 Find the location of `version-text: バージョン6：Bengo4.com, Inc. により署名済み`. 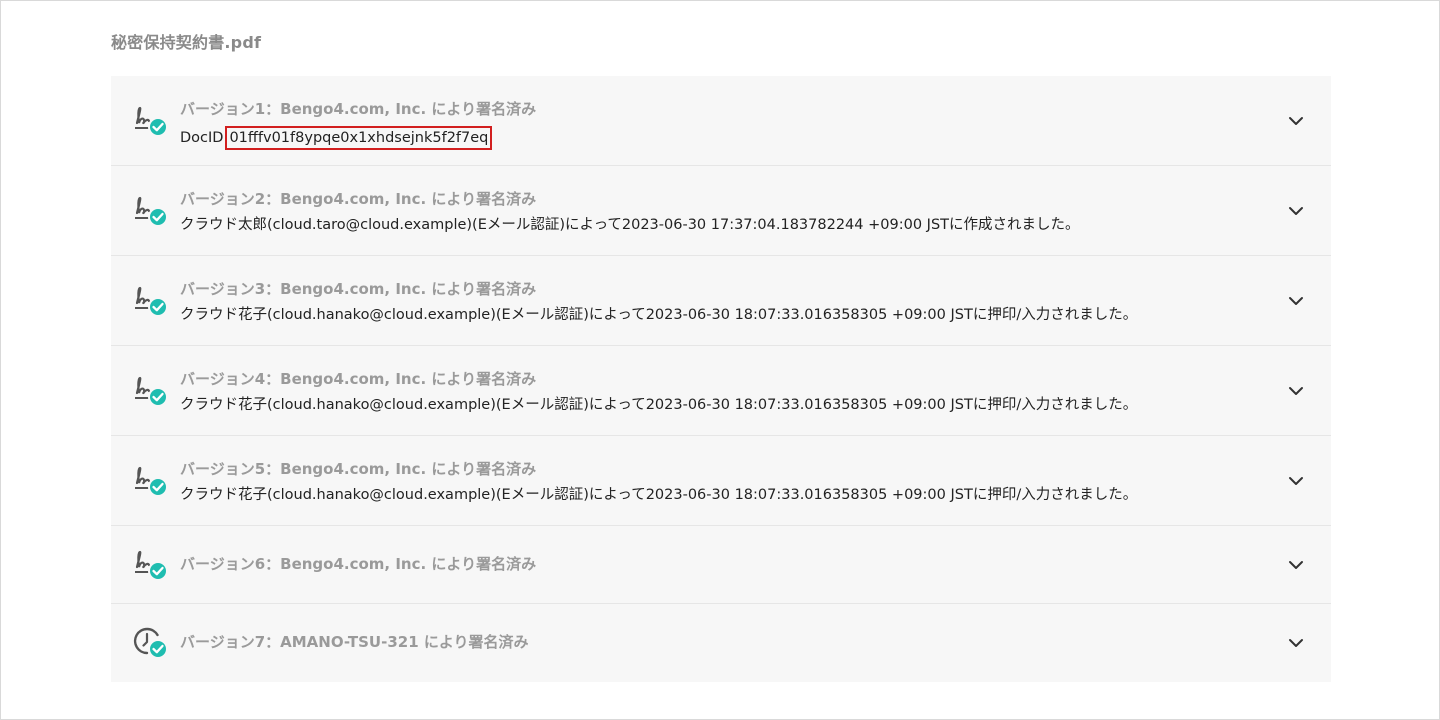

version-text: バージョン6：Bengo4.com, Inc. により署名済み is located at coordinates (358, 564).